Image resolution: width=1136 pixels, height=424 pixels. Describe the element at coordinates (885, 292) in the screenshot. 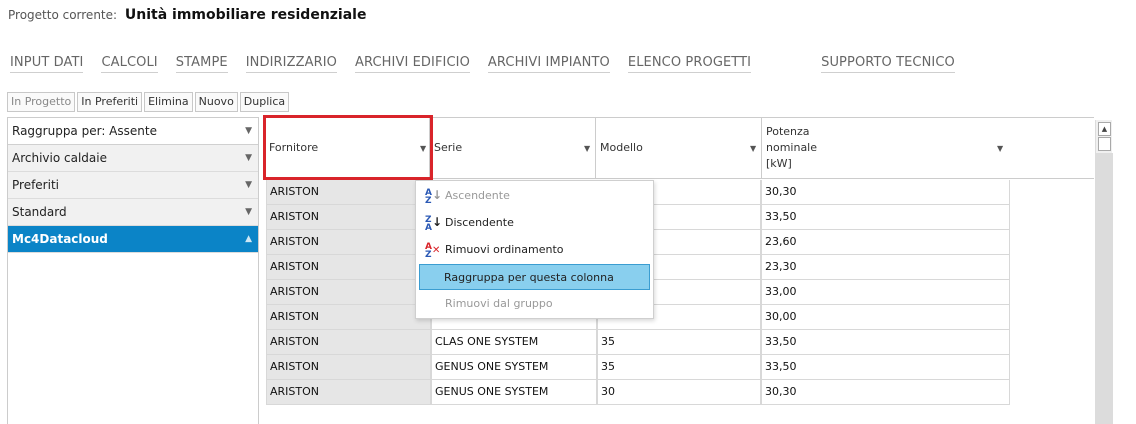

I see `cell-potenza: 33,00` at that location.